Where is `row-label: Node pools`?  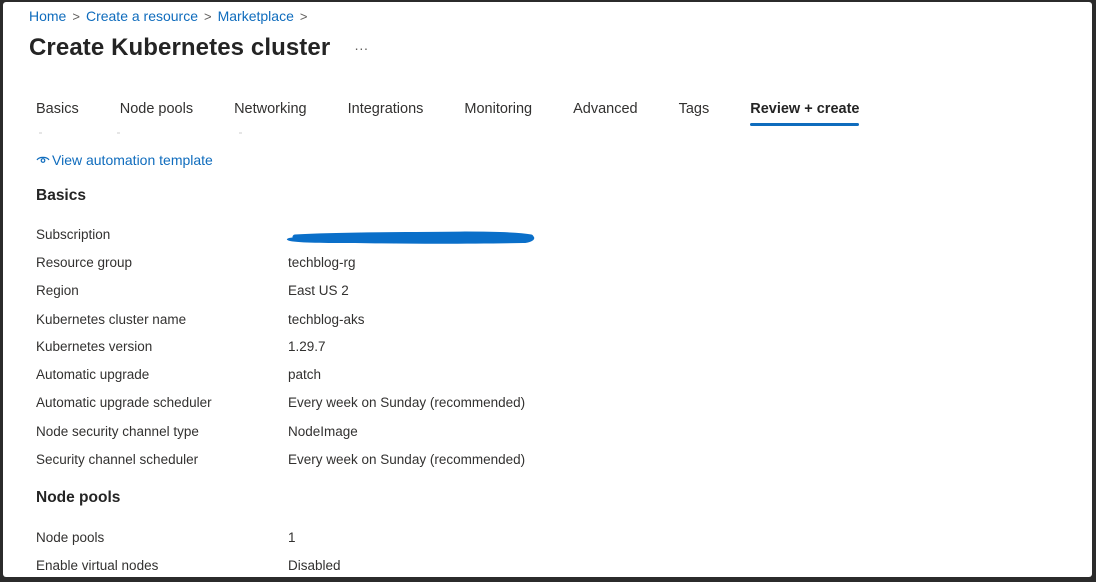
row-label: Node pools is located at coordinates (70, 537).